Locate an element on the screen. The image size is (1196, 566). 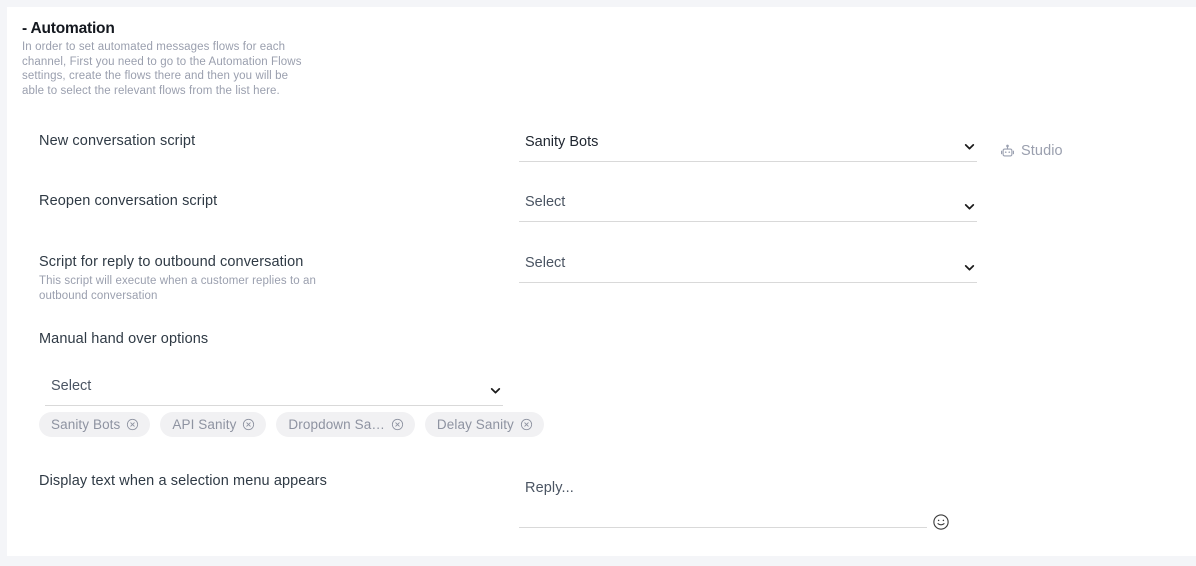
chip-label: Delay Sanity is located at coordinates (475, 424).